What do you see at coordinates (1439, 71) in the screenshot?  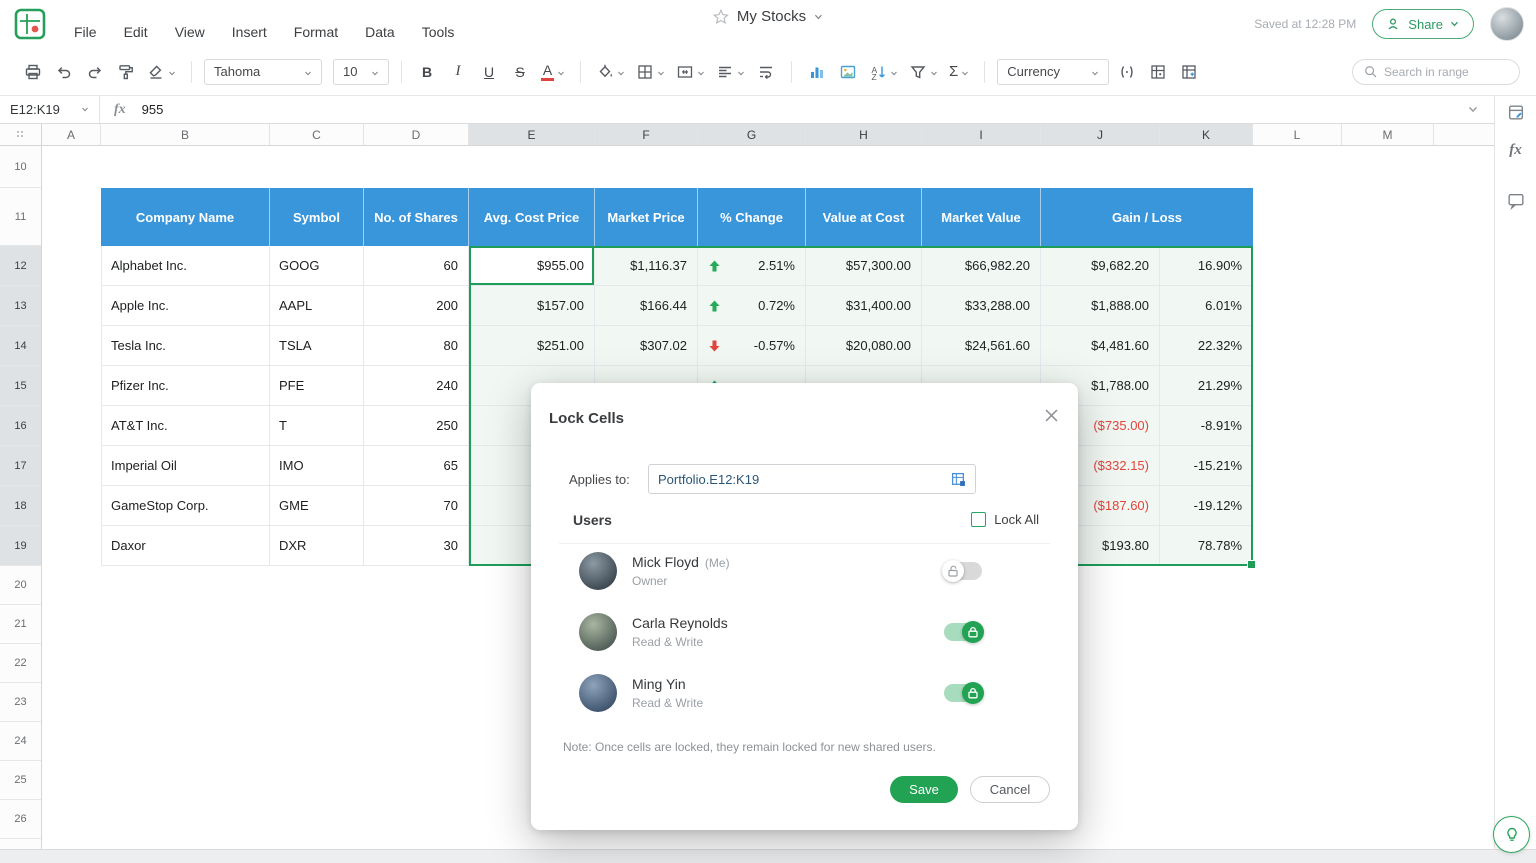 I see `search-input` at bounding box center [1439, 71].